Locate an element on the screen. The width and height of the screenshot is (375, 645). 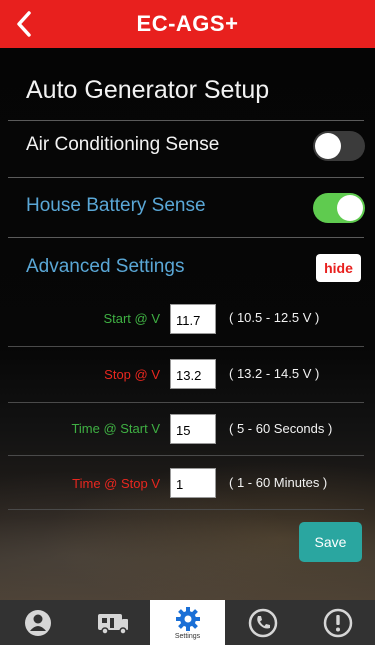
tab-rv is located at coordinates (112, 622).